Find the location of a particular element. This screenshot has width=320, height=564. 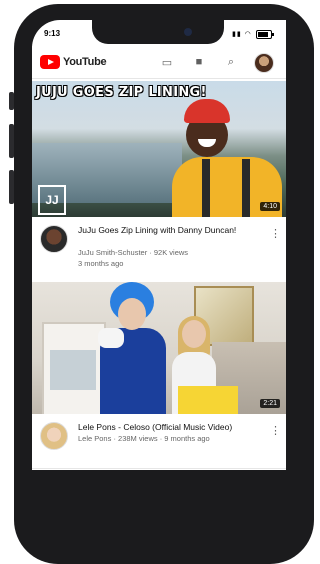

battery-icon is located at coordinates (265, 34).